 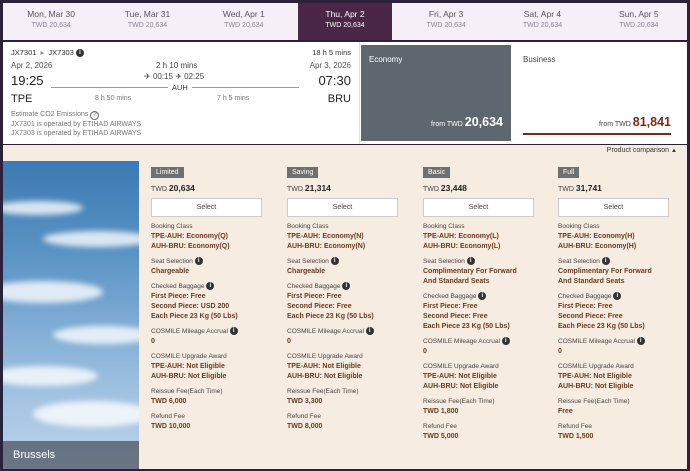 I want to click on fare-price: TWD 31,741, so click(x=620, y=188).